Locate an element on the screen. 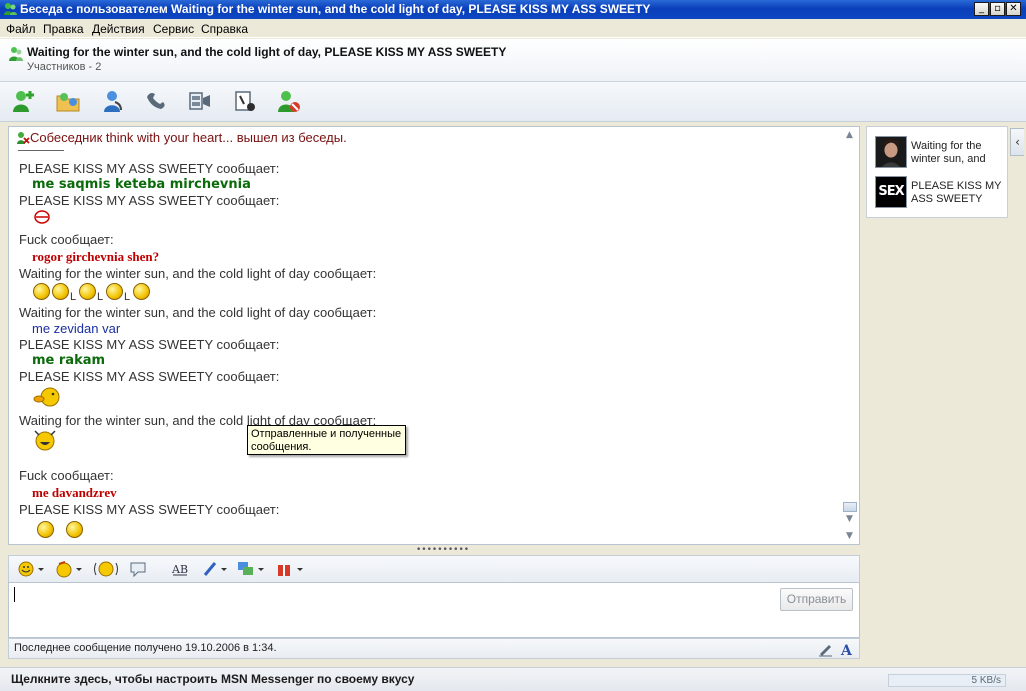 The height and width of the screenshot is (691, 1026). lips-emoticon-icon is located at coordinates (42, 217).